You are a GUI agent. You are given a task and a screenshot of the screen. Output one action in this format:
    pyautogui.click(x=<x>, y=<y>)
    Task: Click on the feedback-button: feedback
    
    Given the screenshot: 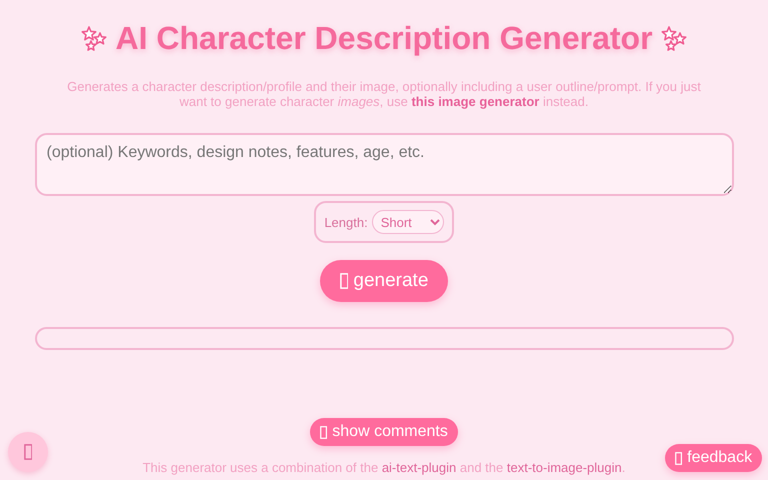 What is the action you would take?
    pyautogui.click(x=713, y=458)
    